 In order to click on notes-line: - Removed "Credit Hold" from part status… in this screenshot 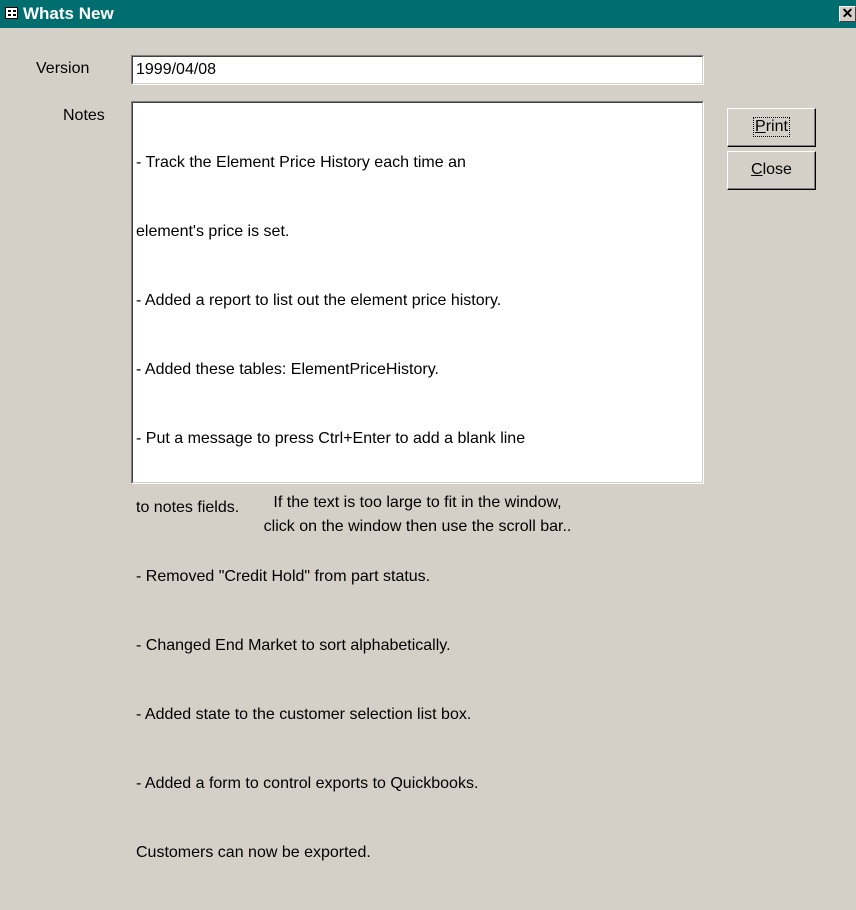, I will do `click(283, 576)`.